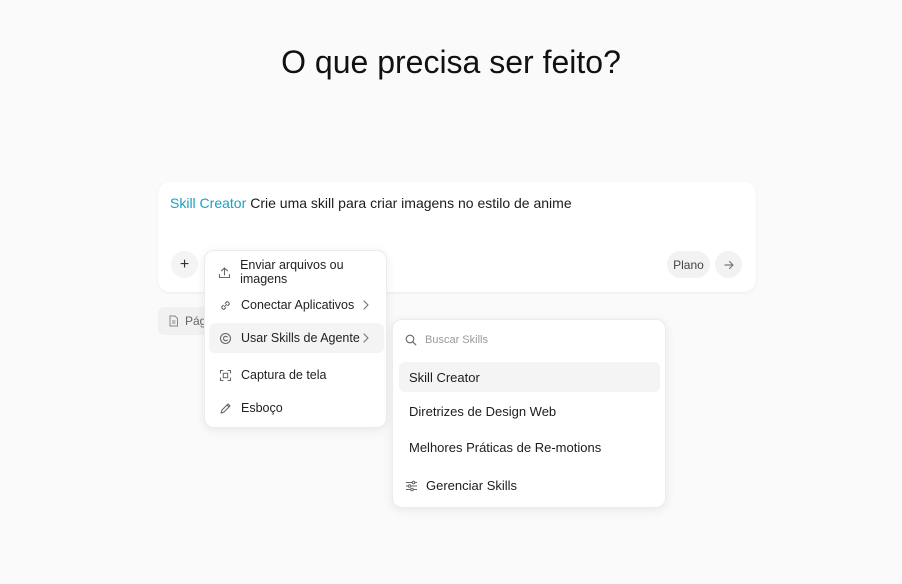  What do you see at coordinates (300, 338) in the screenshot?
I see `menu-item-label: Usar Skills de Agente` at bounding box center [300, 338].